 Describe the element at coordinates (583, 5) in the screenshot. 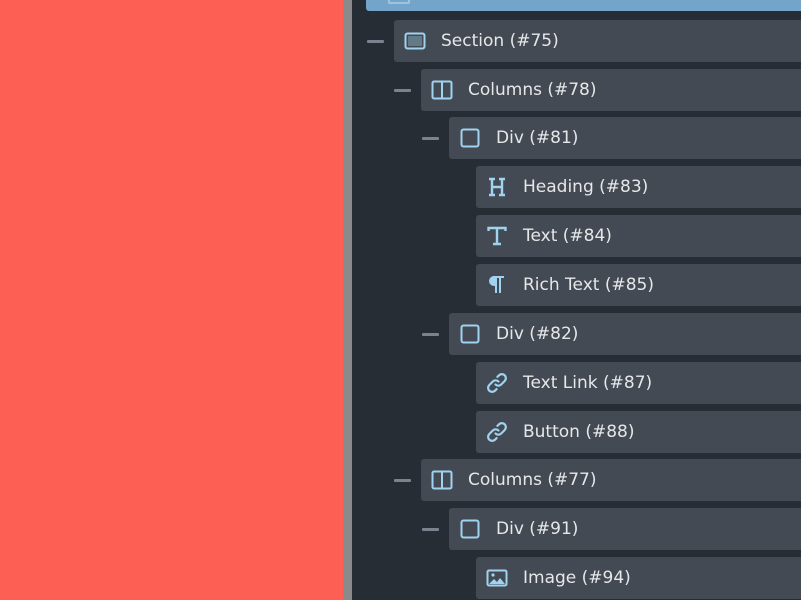

I see `selected-tree-item` at that location.